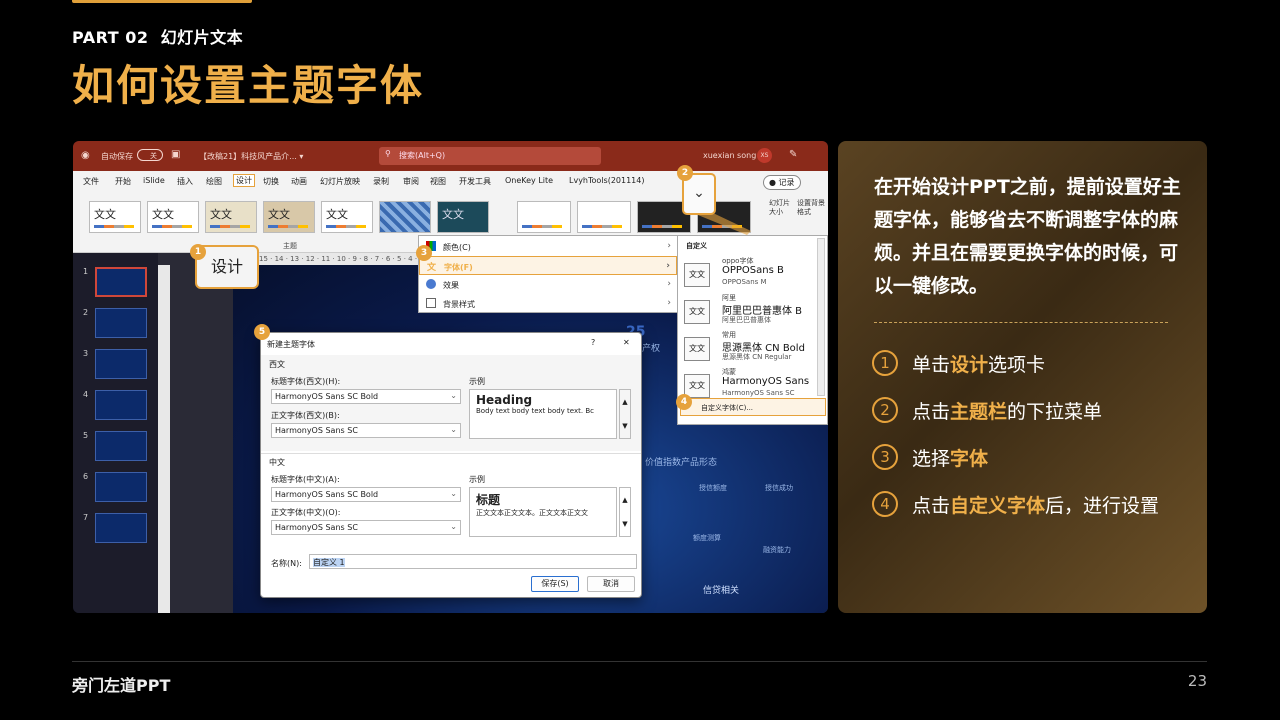 The height and width of the screenshot is (720, 1280). Describe the element at coordinates (86, 312) in the screenshot. I see `slide-number: 2` at that location.